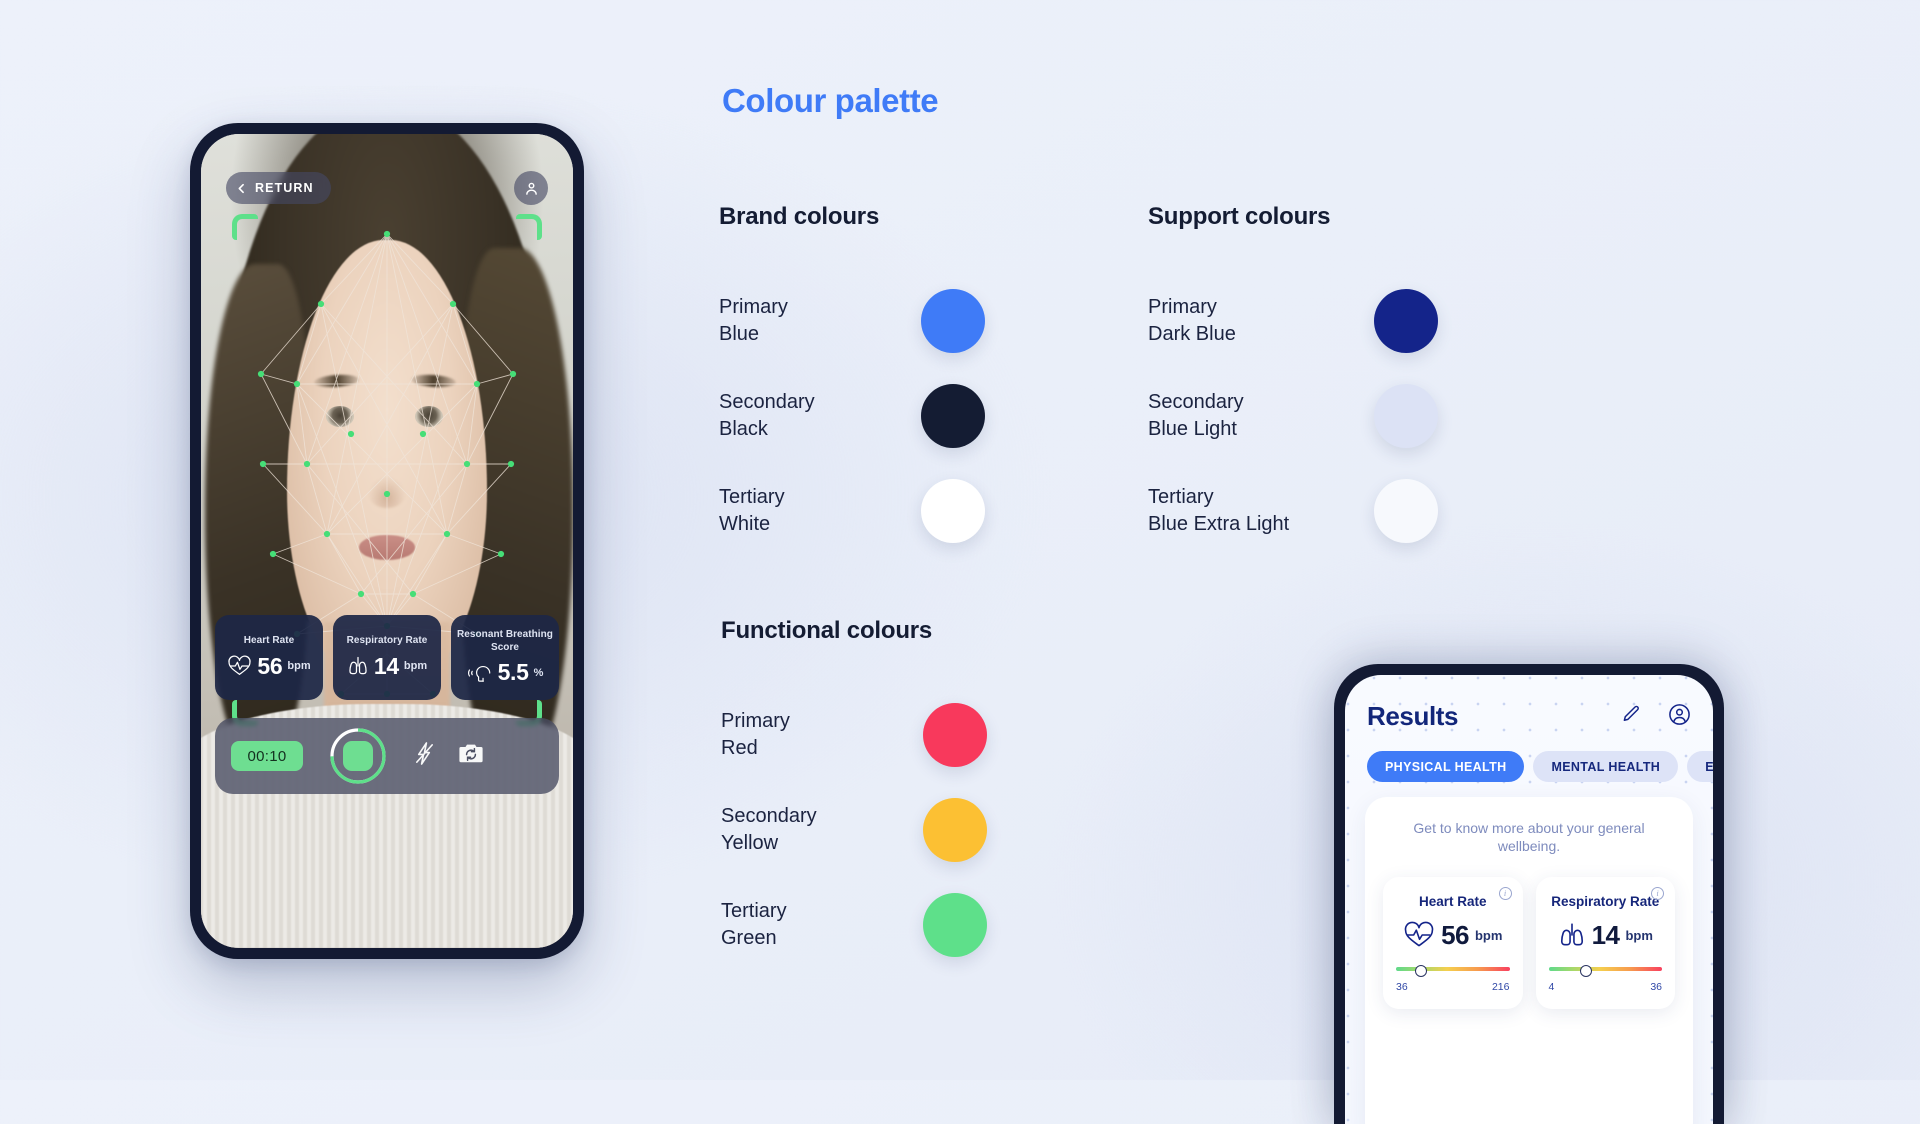 The width and height of the screenshot is (1920, 1124). What do you see at coordinates (1406, 511) in the screenshot?
I see `swatch-dot-tertiary-blue-extra-light` at bounding box center [1406, 511].